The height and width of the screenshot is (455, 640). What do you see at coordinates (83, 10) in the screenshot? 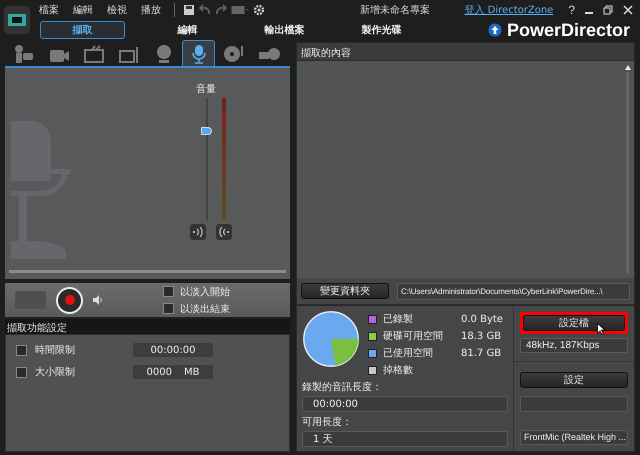
I see `menu-item: 編輯` at bounding box center [83, 10].